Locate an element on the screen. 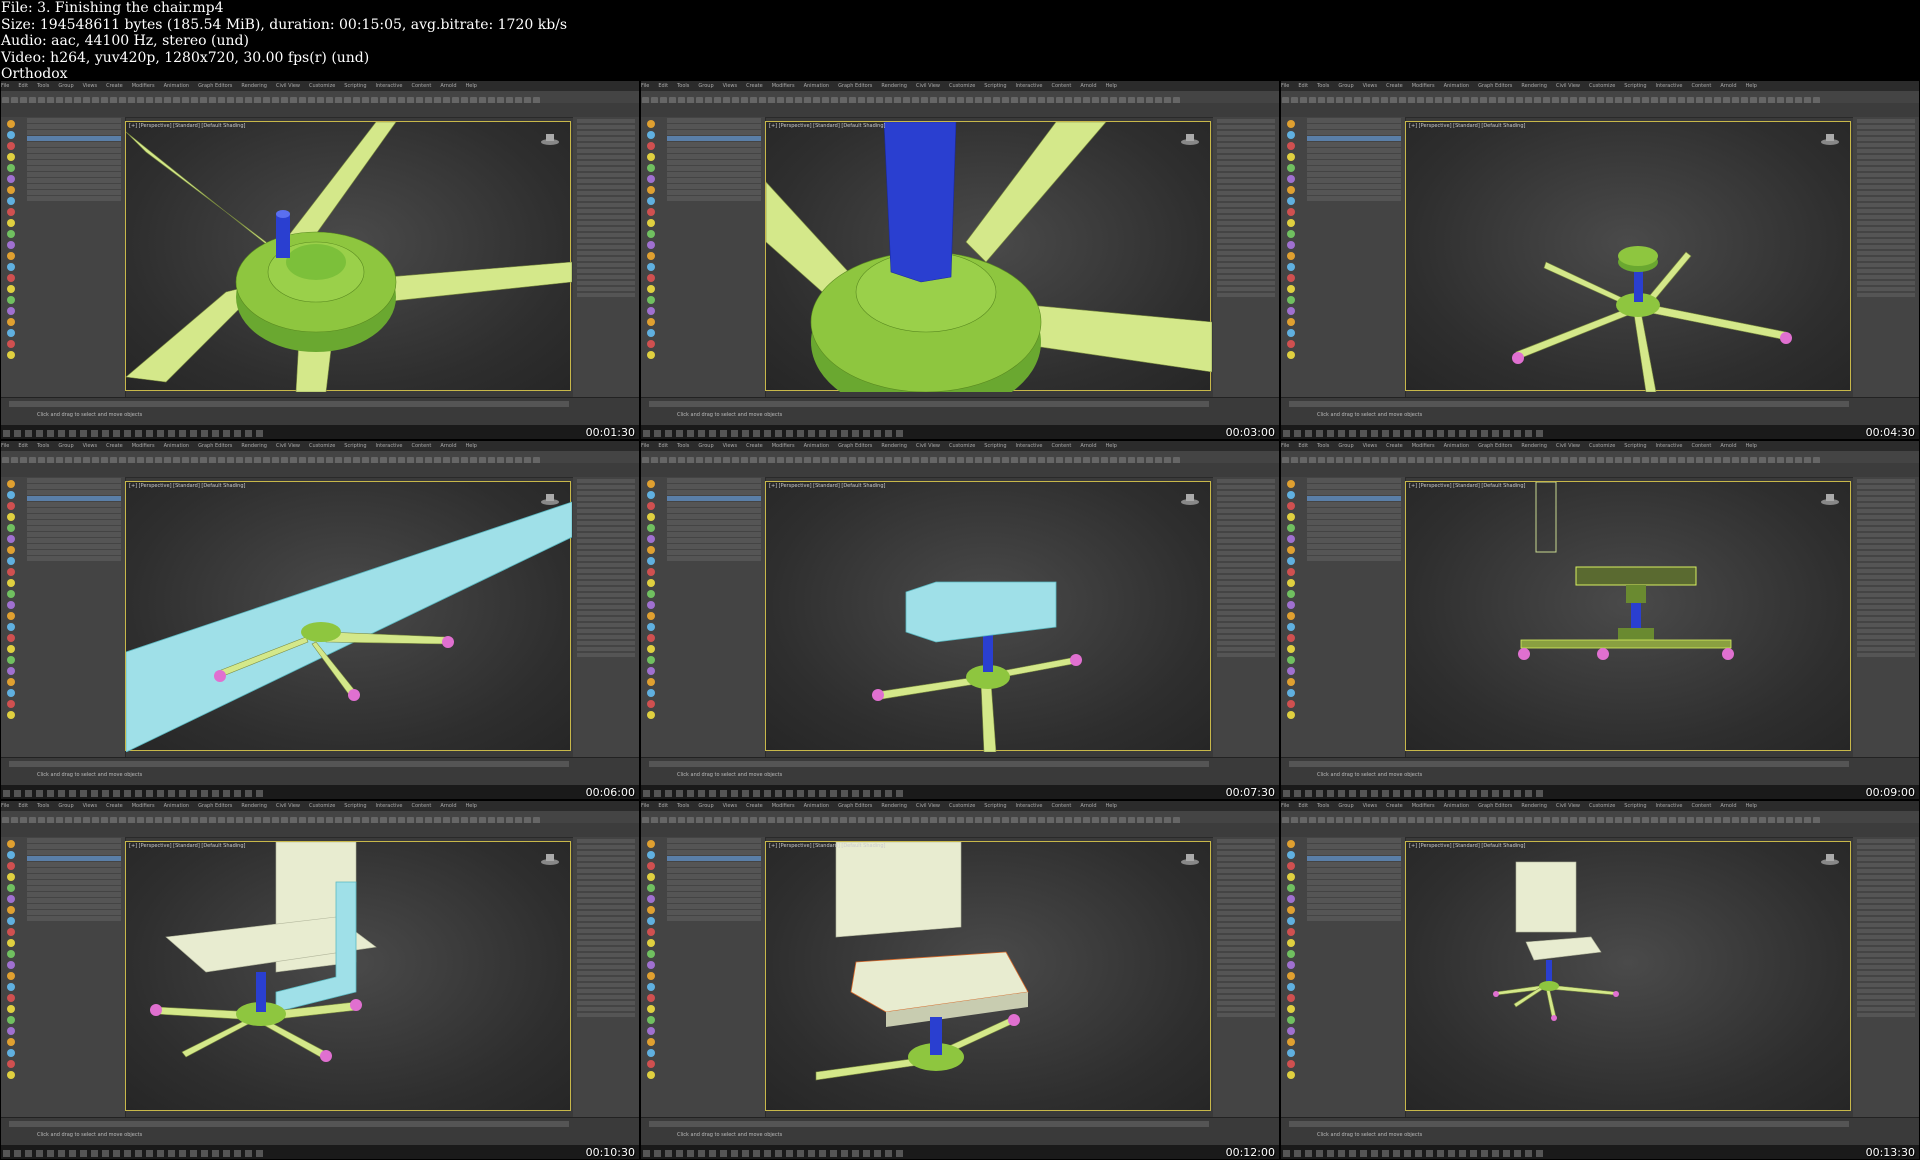 The height and width of the screenshot is (1160, 1920). menu-item: Scripting is located at coordinates (355, 86).